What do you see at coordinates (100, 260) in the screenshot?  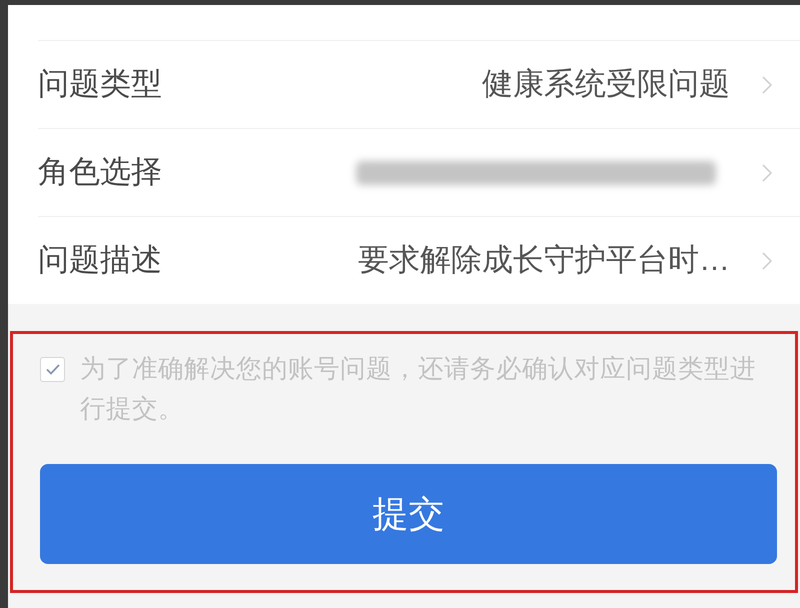 I see `field-label: 问题描述` at bounding box center [100, 260].